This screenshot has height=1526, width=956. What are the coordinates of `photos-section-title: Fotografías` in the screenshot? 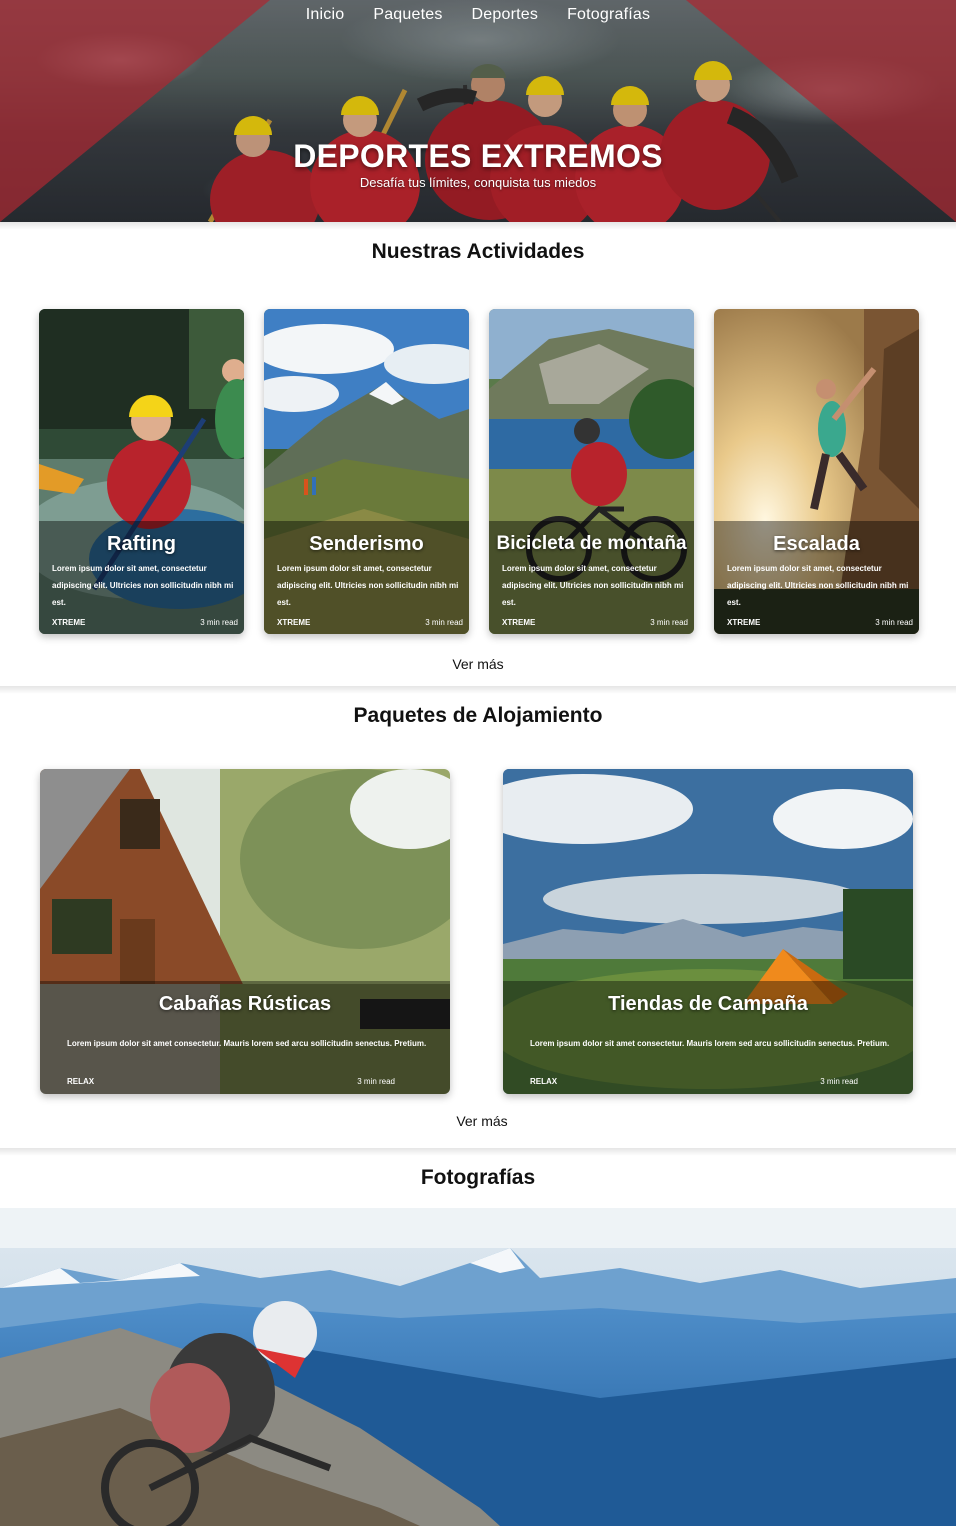 It's located at (478, 1177).